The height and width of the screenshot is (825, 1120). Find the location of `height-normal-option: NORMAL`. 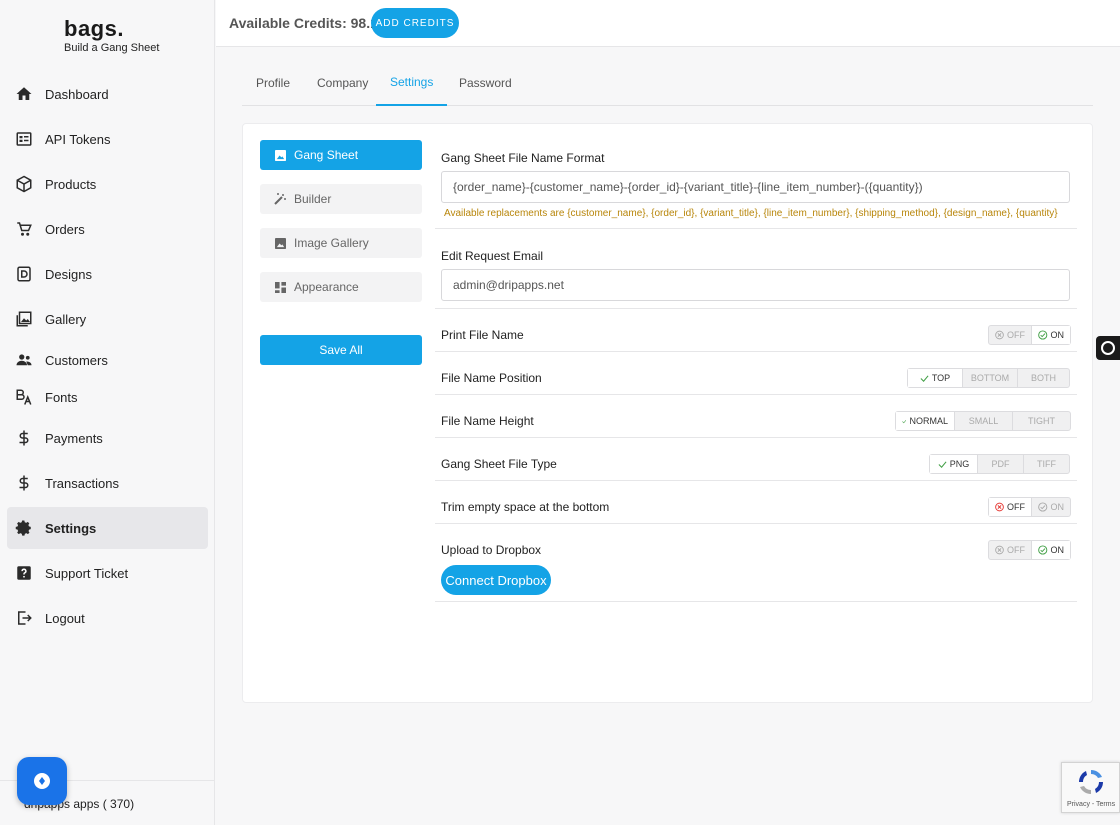

height-normal-option: NORMAL is located at coordinates (925, 421).